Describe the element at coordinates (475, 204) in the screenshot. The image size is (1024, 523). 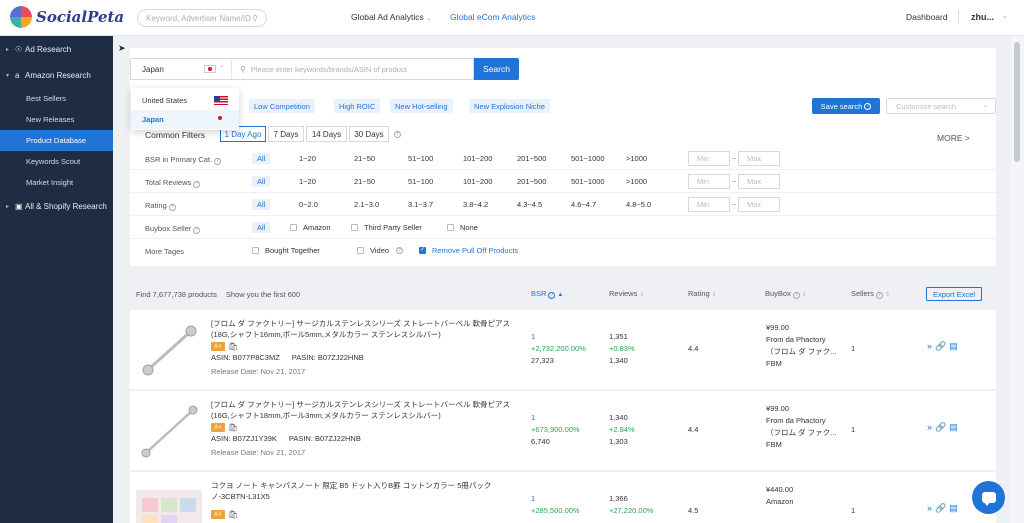
I see `filter-option: 3.8~4.2` at that location.